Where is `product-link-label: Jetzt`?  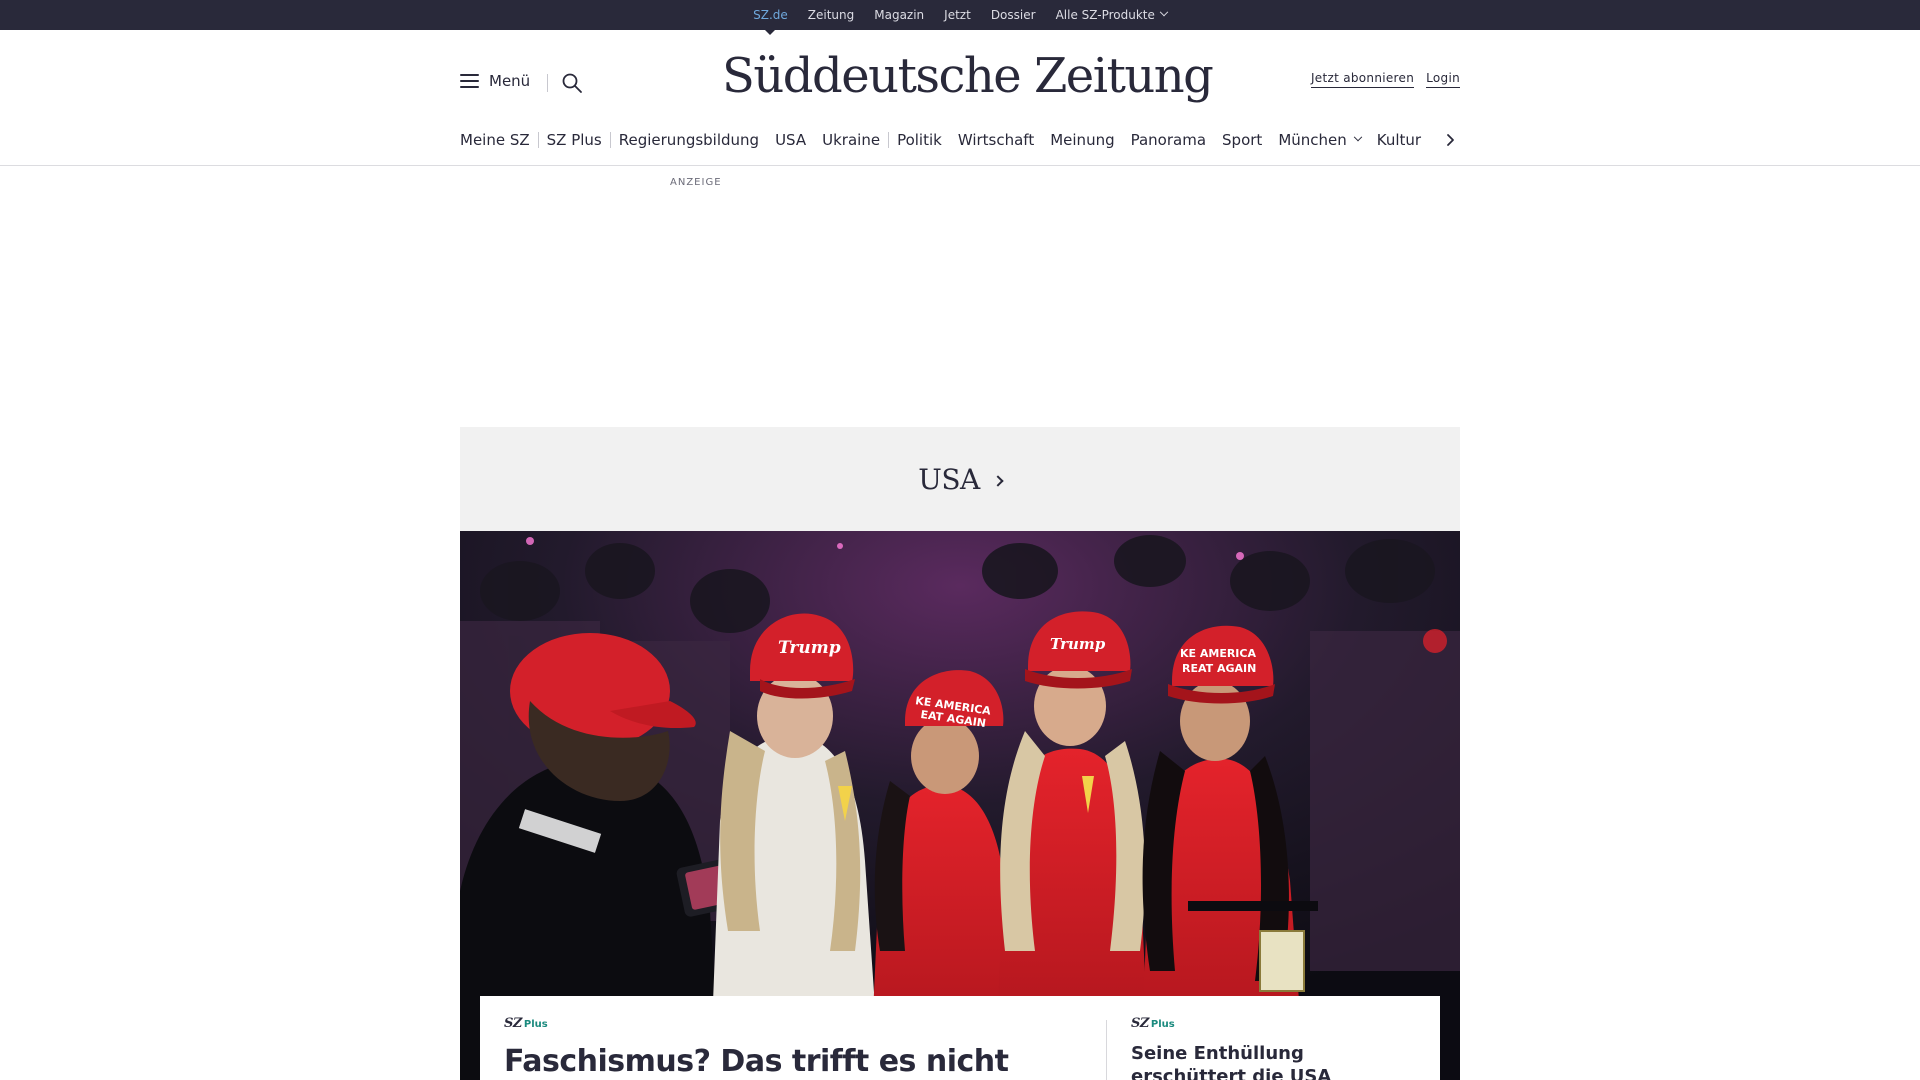 product-link-label: Jetzt is located at coordinates (957, 15).